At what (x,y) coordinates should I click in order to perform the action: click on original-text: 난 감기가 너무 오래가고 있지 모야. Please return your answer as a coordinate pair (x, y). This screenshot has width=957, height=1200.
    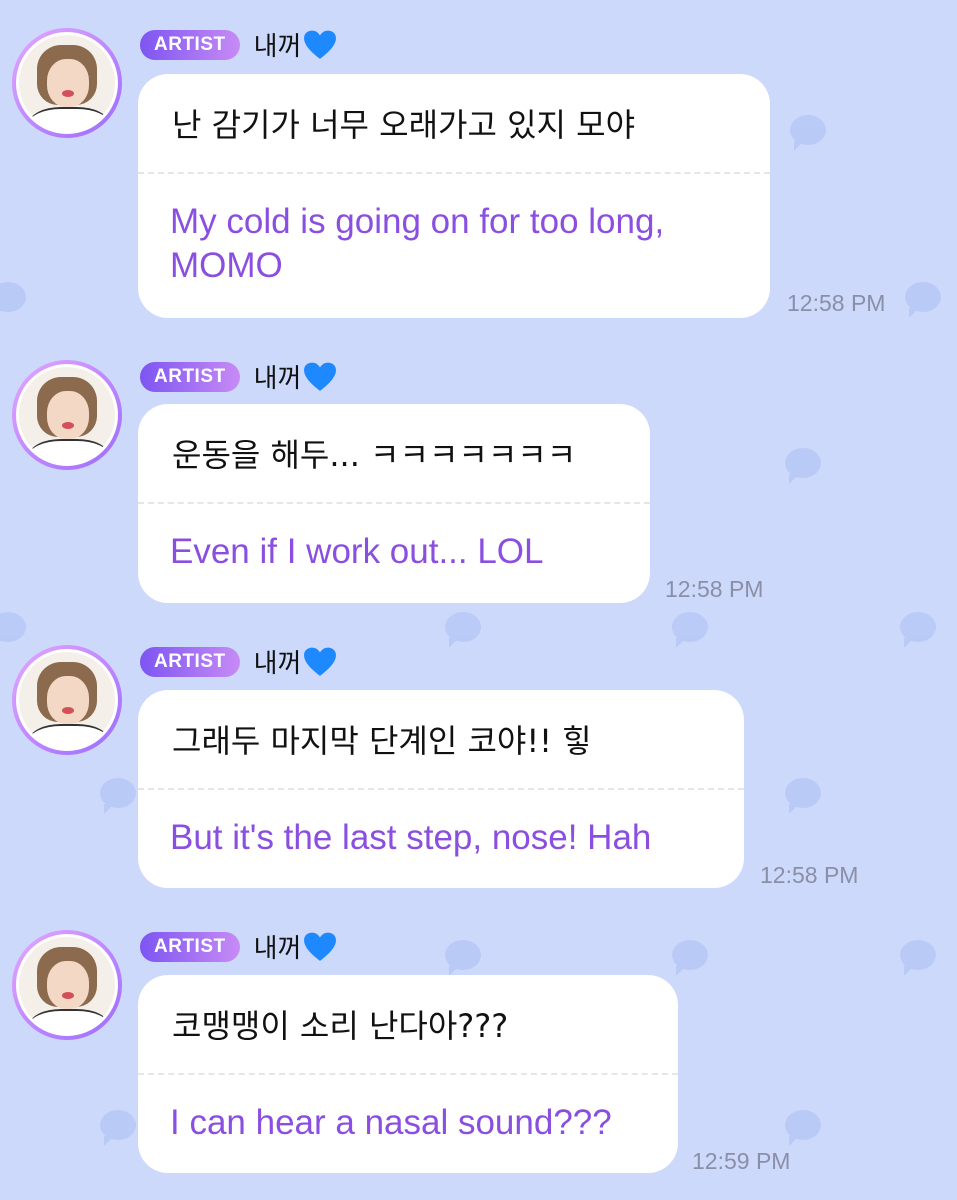
    Looking at the image, I should click on (404, 125).